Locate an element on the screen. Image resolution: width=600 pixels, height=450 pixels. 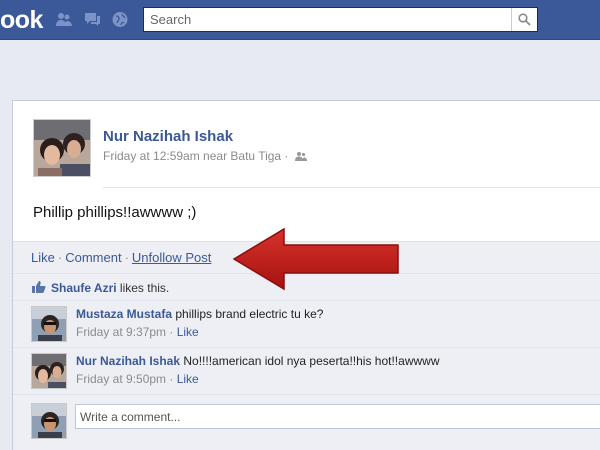
comment-link: Comment is located at coordinates (93, 257).